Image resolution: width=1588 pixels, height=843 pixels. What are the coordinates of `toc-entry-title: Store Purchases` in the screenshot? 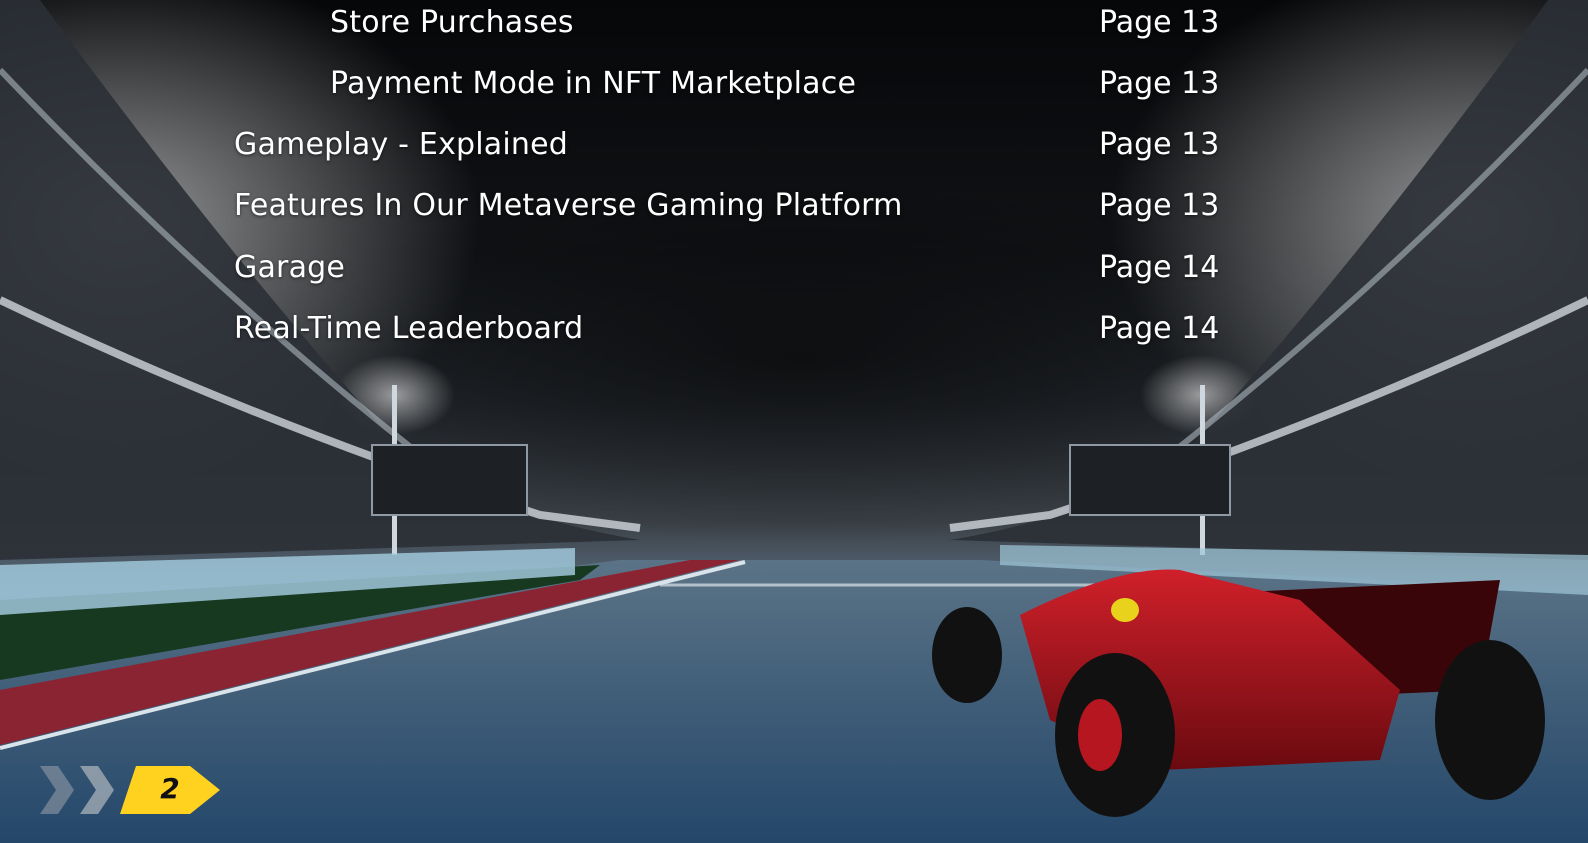 It's located at (452, 22).